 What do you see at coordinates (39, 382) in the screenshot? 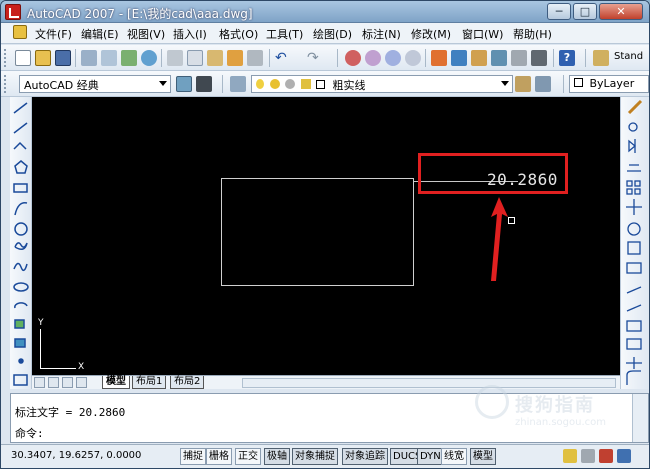
I see `first-tab-button` at bounding box center [39, 382].